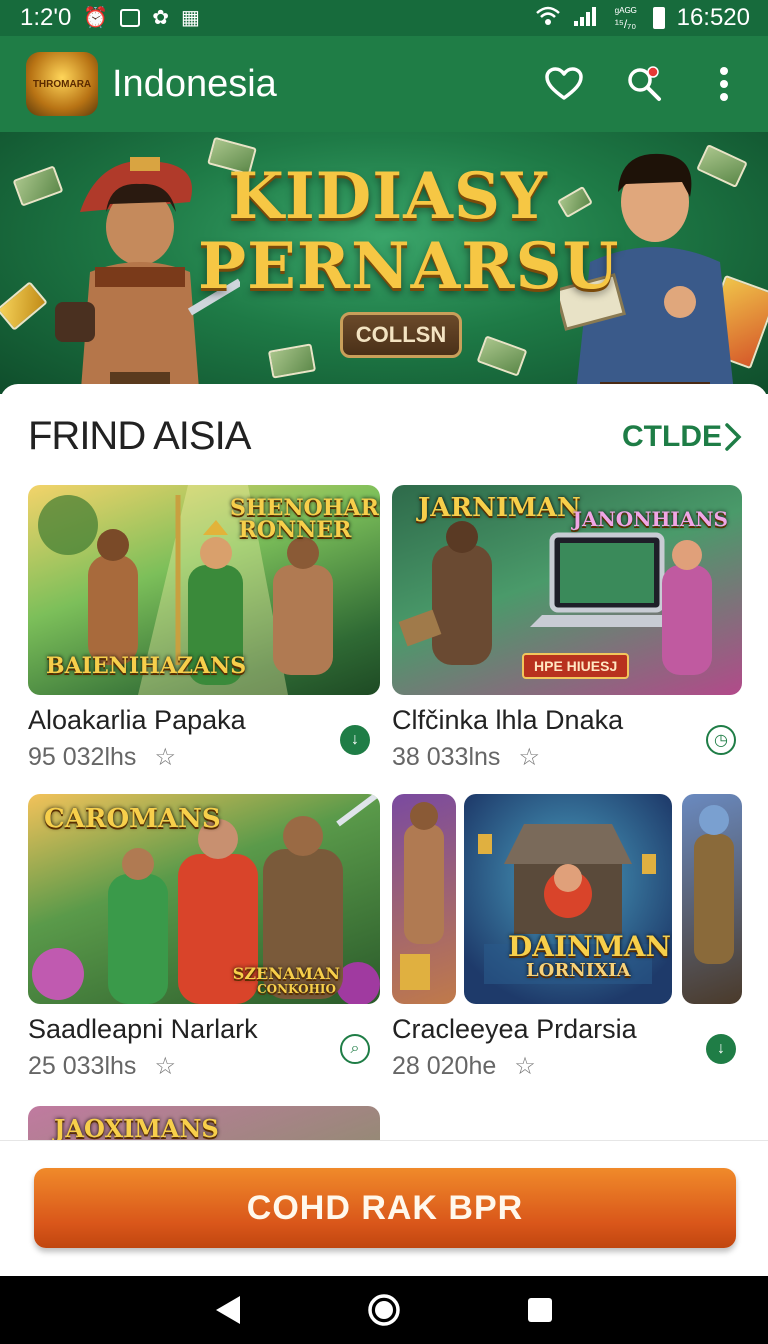 Image resolution: width=768 pixels, height=1344 pixels. Describe the element at coordinates (590, 946) in the screenshot. I see `game-art-title: DAINMAN` at that location.